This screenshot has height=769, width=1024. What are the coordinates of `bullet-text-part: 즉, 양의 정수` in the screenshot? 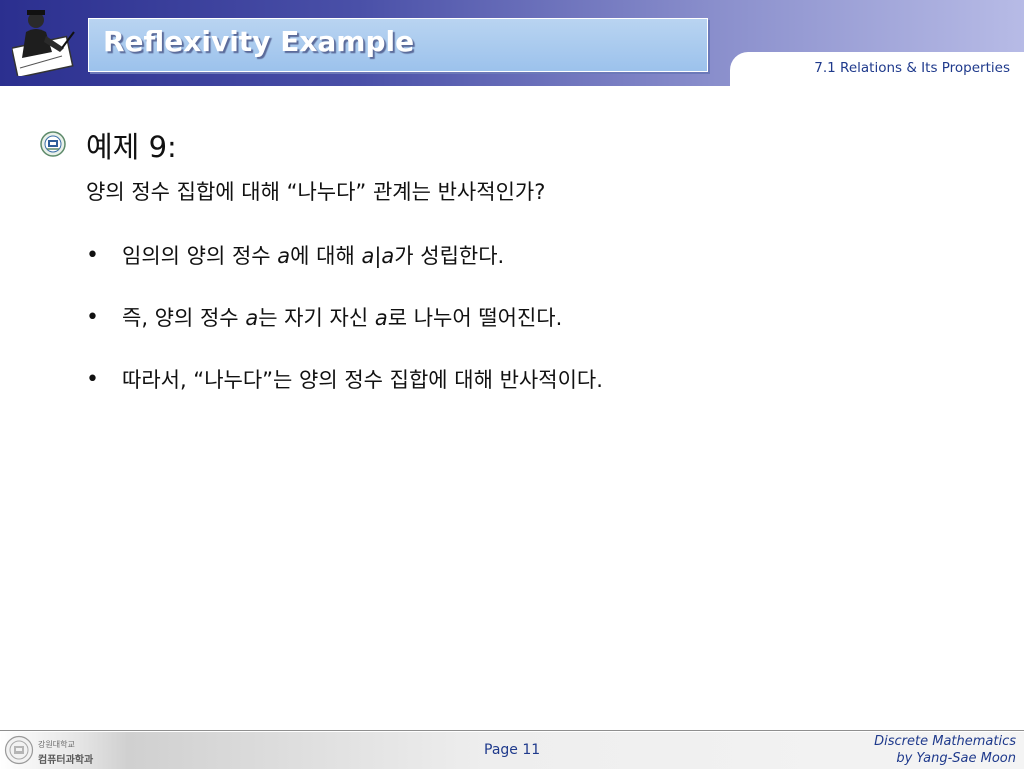 It's located at (184, 318).